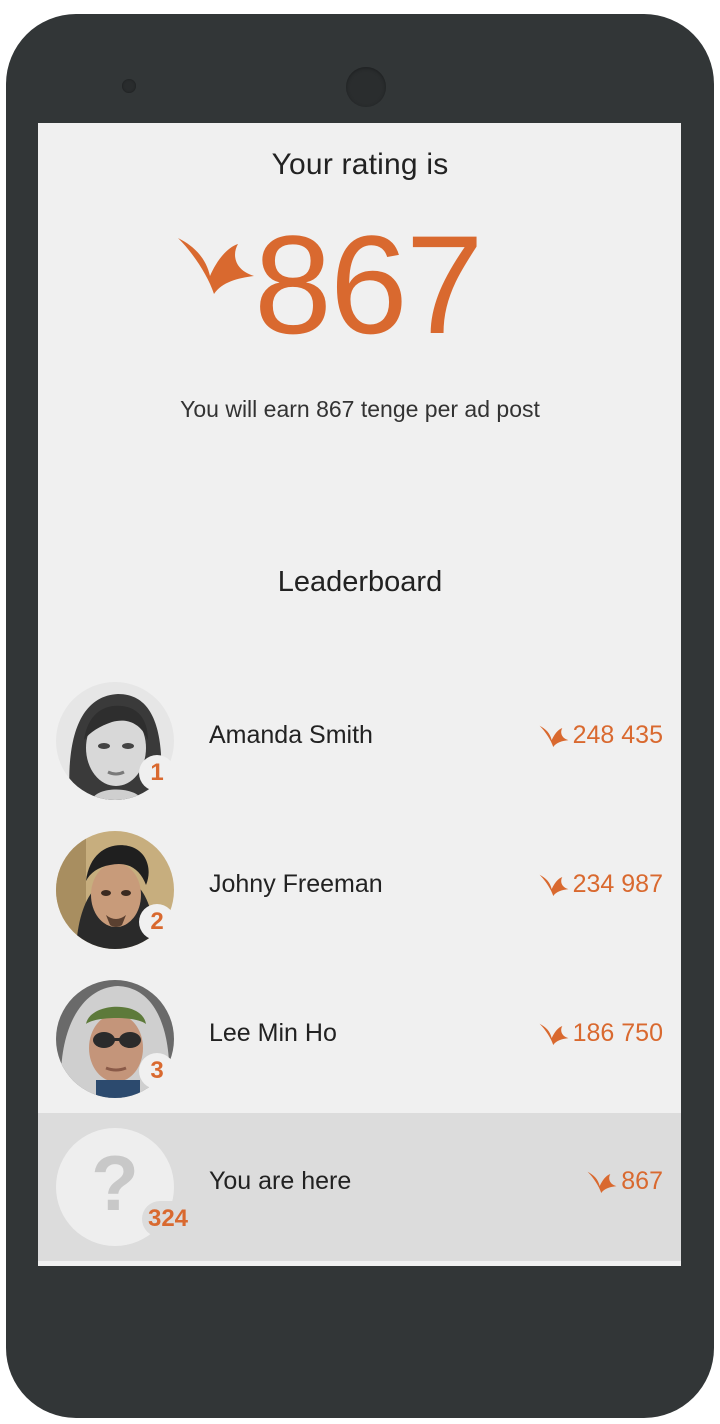 The height and width of the screenshot is (1424, 720). Describe the element at coordinates (359, 1187) in the screenshot. I see `current-user-row: ? 324 You are here 867` at that location.